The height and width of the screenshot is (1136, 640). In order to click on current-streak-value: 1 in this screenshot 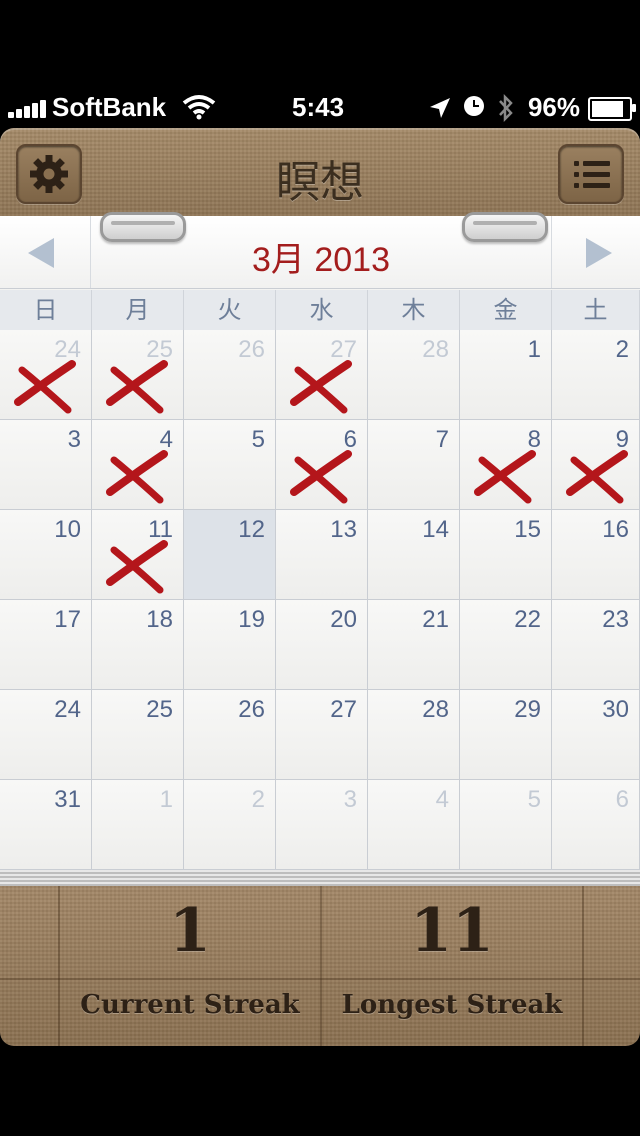, I will do `click(190, 931)`.